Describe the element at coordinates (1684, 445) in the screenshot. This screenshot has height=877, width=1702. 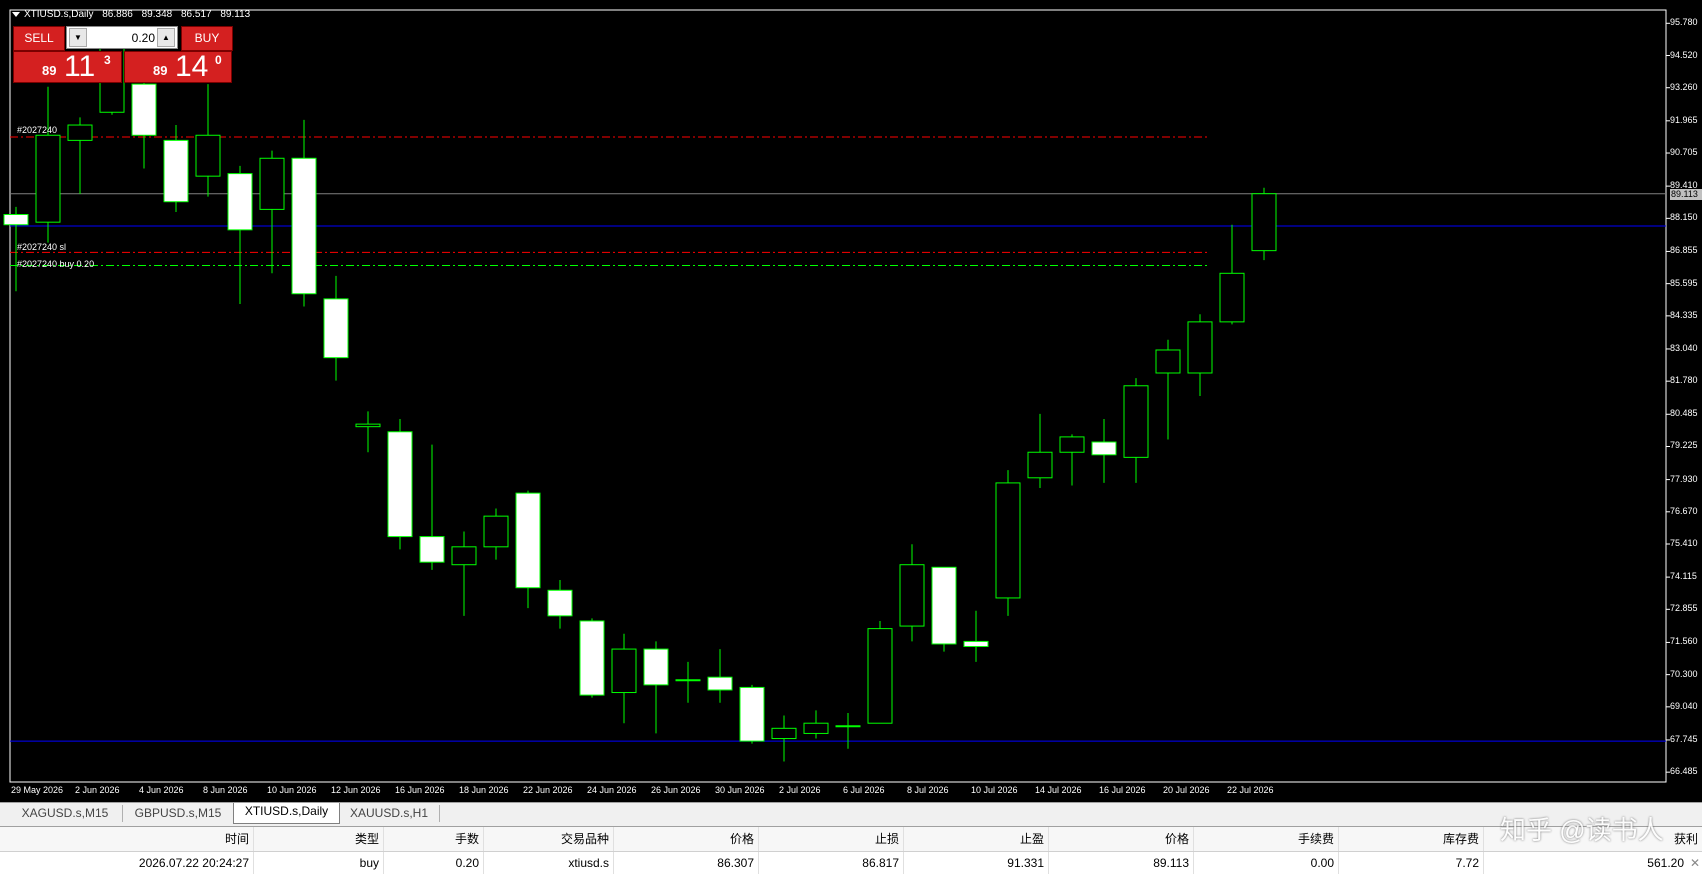
I see `price-axis-label: 79.225` at that location.